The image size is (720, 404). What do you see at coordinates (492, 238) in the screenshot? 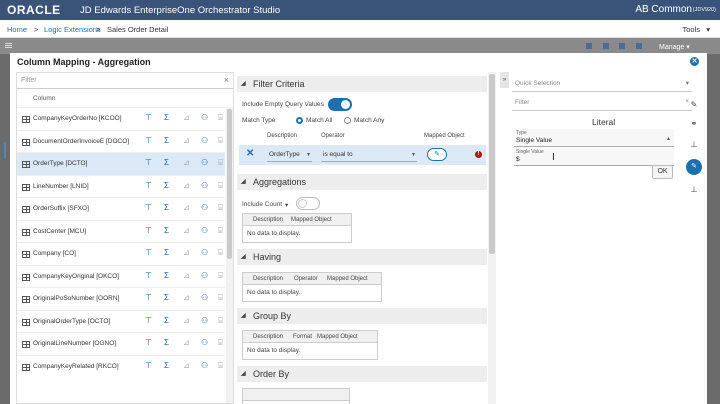
I see `criteria-scrollbar` at bounding box center [492, 238].